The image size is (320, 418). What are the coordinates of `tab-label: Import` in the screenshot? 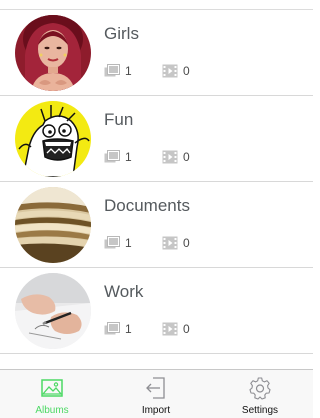 It's located at (156, 410).